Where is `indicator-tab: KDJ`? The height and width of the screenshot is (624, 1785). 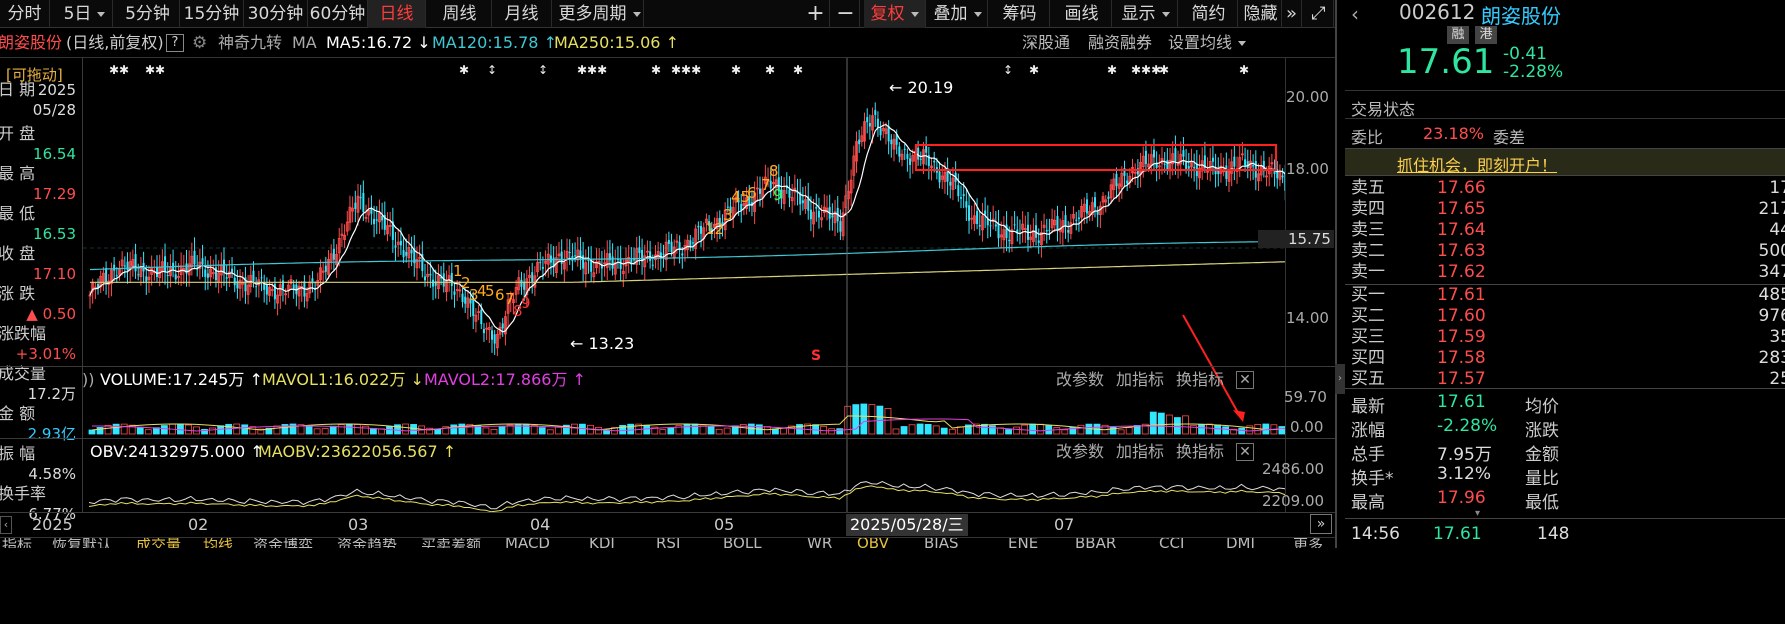 indicator-tab: KDJ is located at coordinates (602, 543).